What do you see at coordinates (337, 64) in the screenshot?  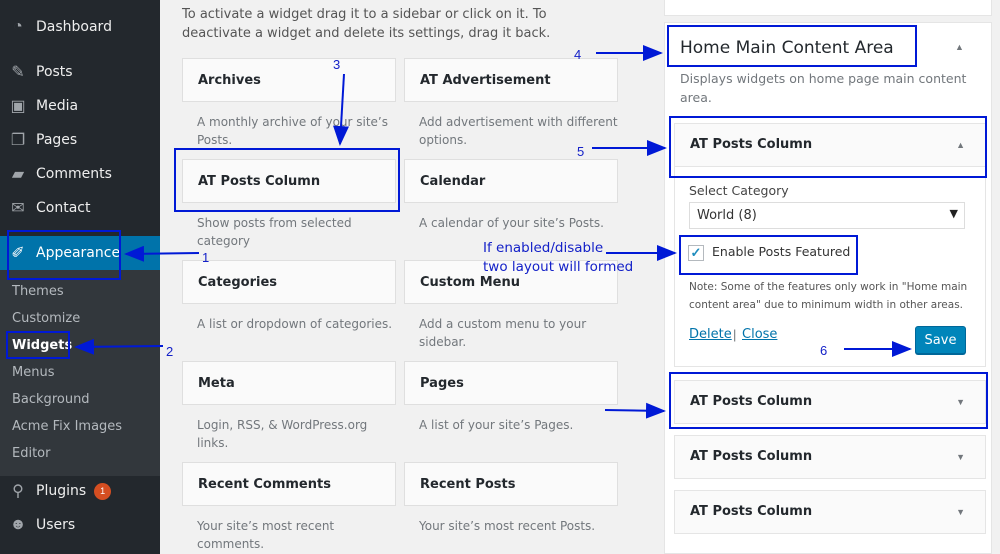 I see `annotation-number-3: 3` at bounding box center [337, 64].